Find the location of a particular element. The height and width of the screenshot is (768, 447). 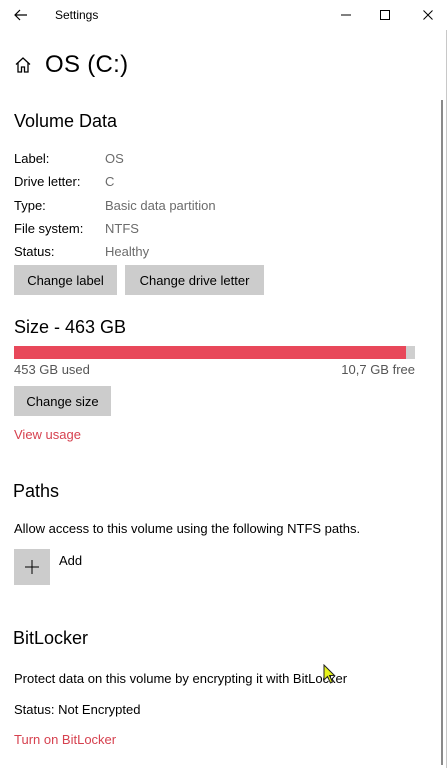

window-title: Settings is located at coordinates (77, 15).